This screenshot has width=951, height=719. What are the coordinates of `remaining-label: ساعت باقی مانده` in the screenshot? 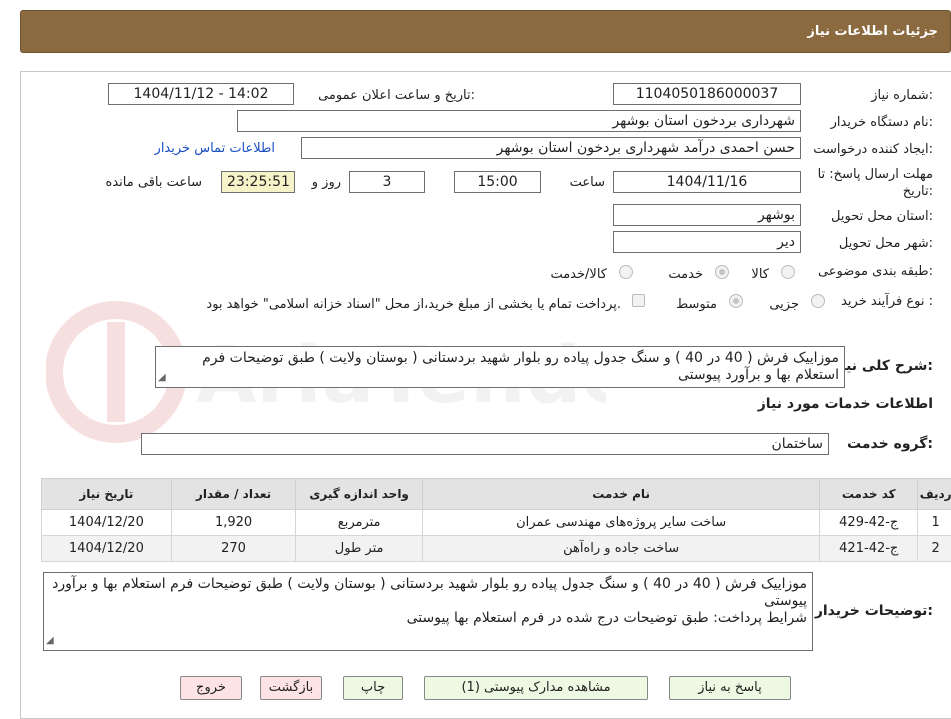 It's located at (153, 182).